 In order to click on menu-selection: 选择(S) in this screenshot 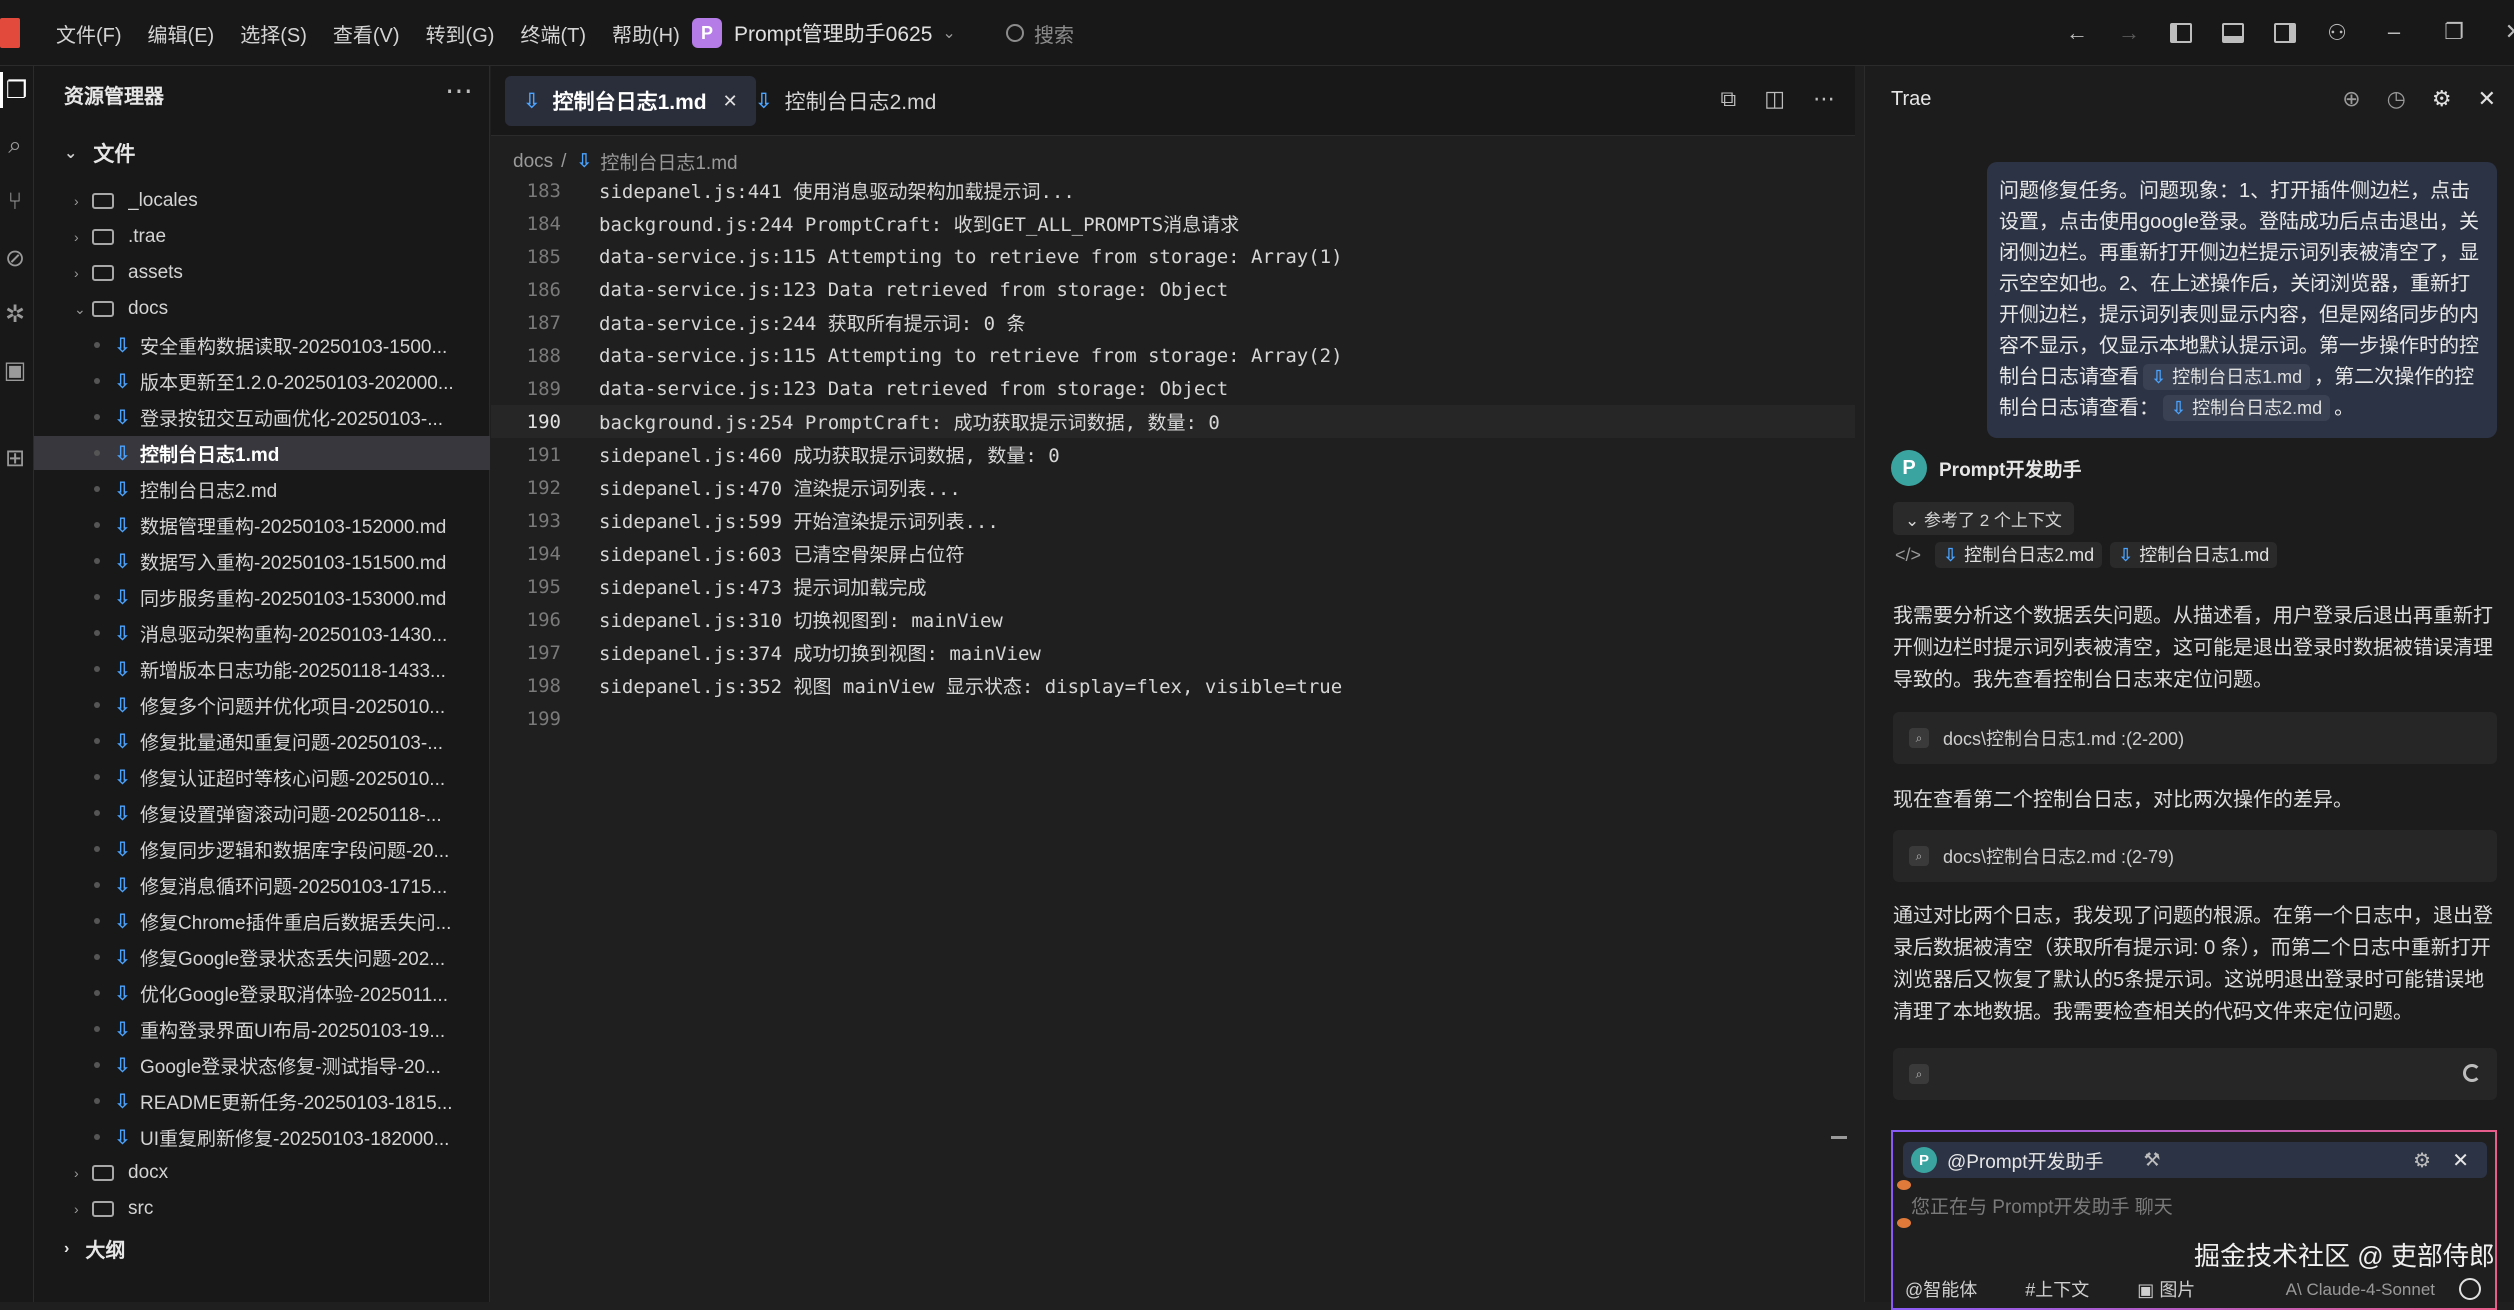, I will do `click(273, 33)`.